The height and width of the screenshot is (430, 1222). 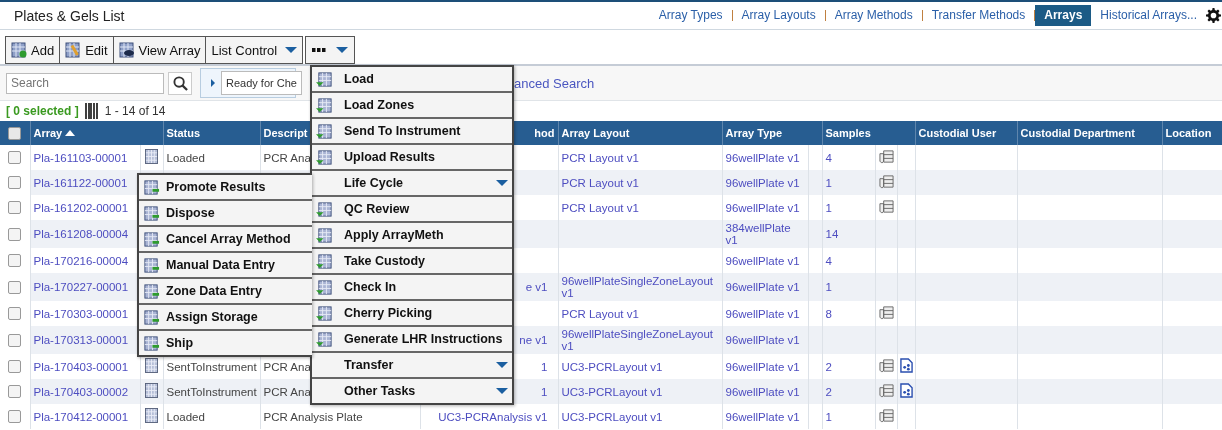 I want to click on caret-icon, so click(x=502, y=365).